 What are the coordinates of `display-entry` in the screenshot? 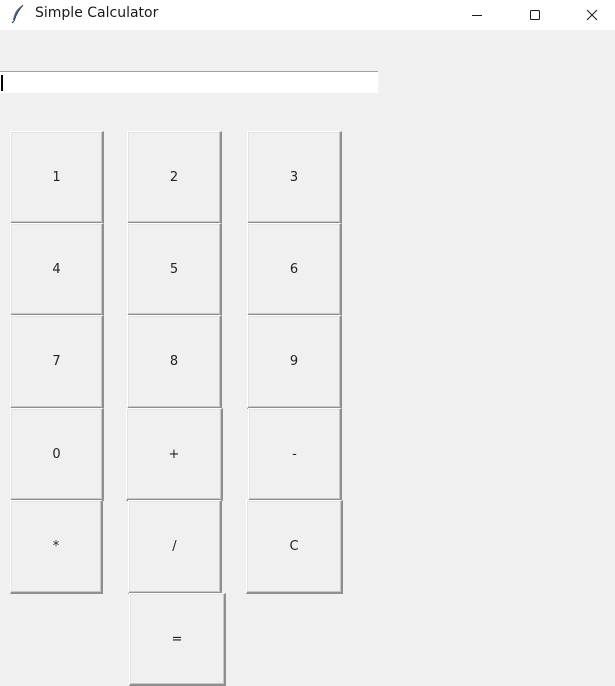 It's located at (189, 82).